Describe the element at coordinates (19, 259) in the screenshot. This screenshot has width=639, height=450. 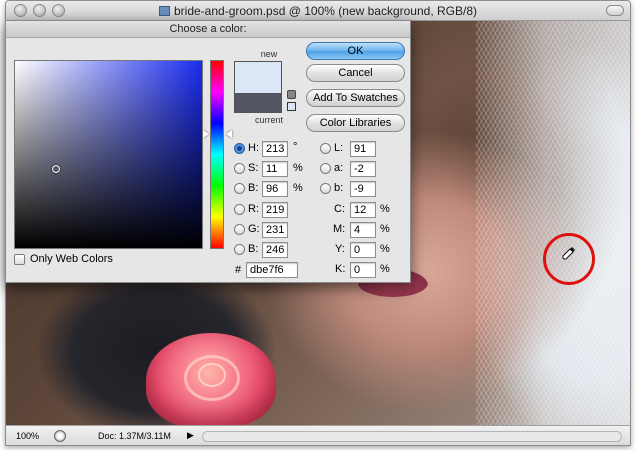
I see `only-web-colors-checkbox` at that location.